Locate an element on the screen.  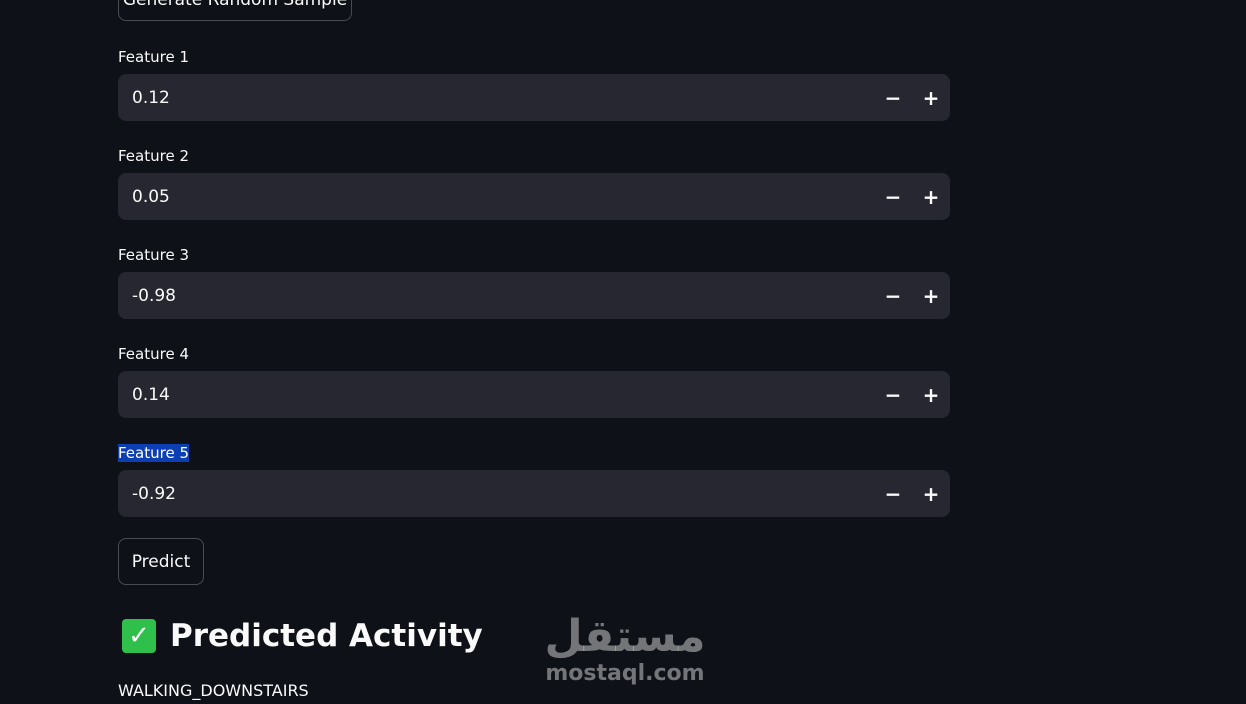
feature-5-field: Feature 5 -0.92 − + is located at coordinates (534, 480).